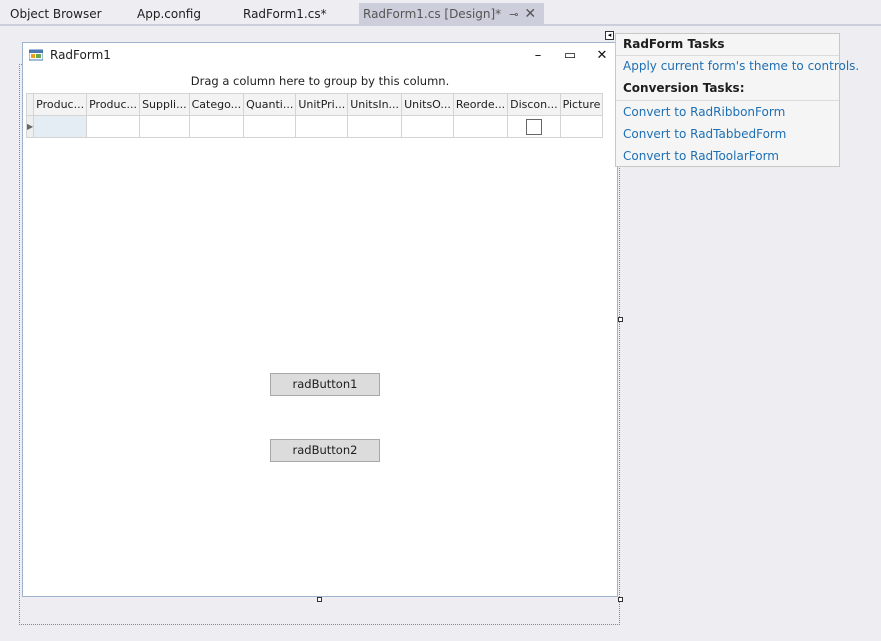 The image size is (881, 641). I want to click on tab-radform1-design-label: RadForm1.cs [Design]*, so click(432, 14).